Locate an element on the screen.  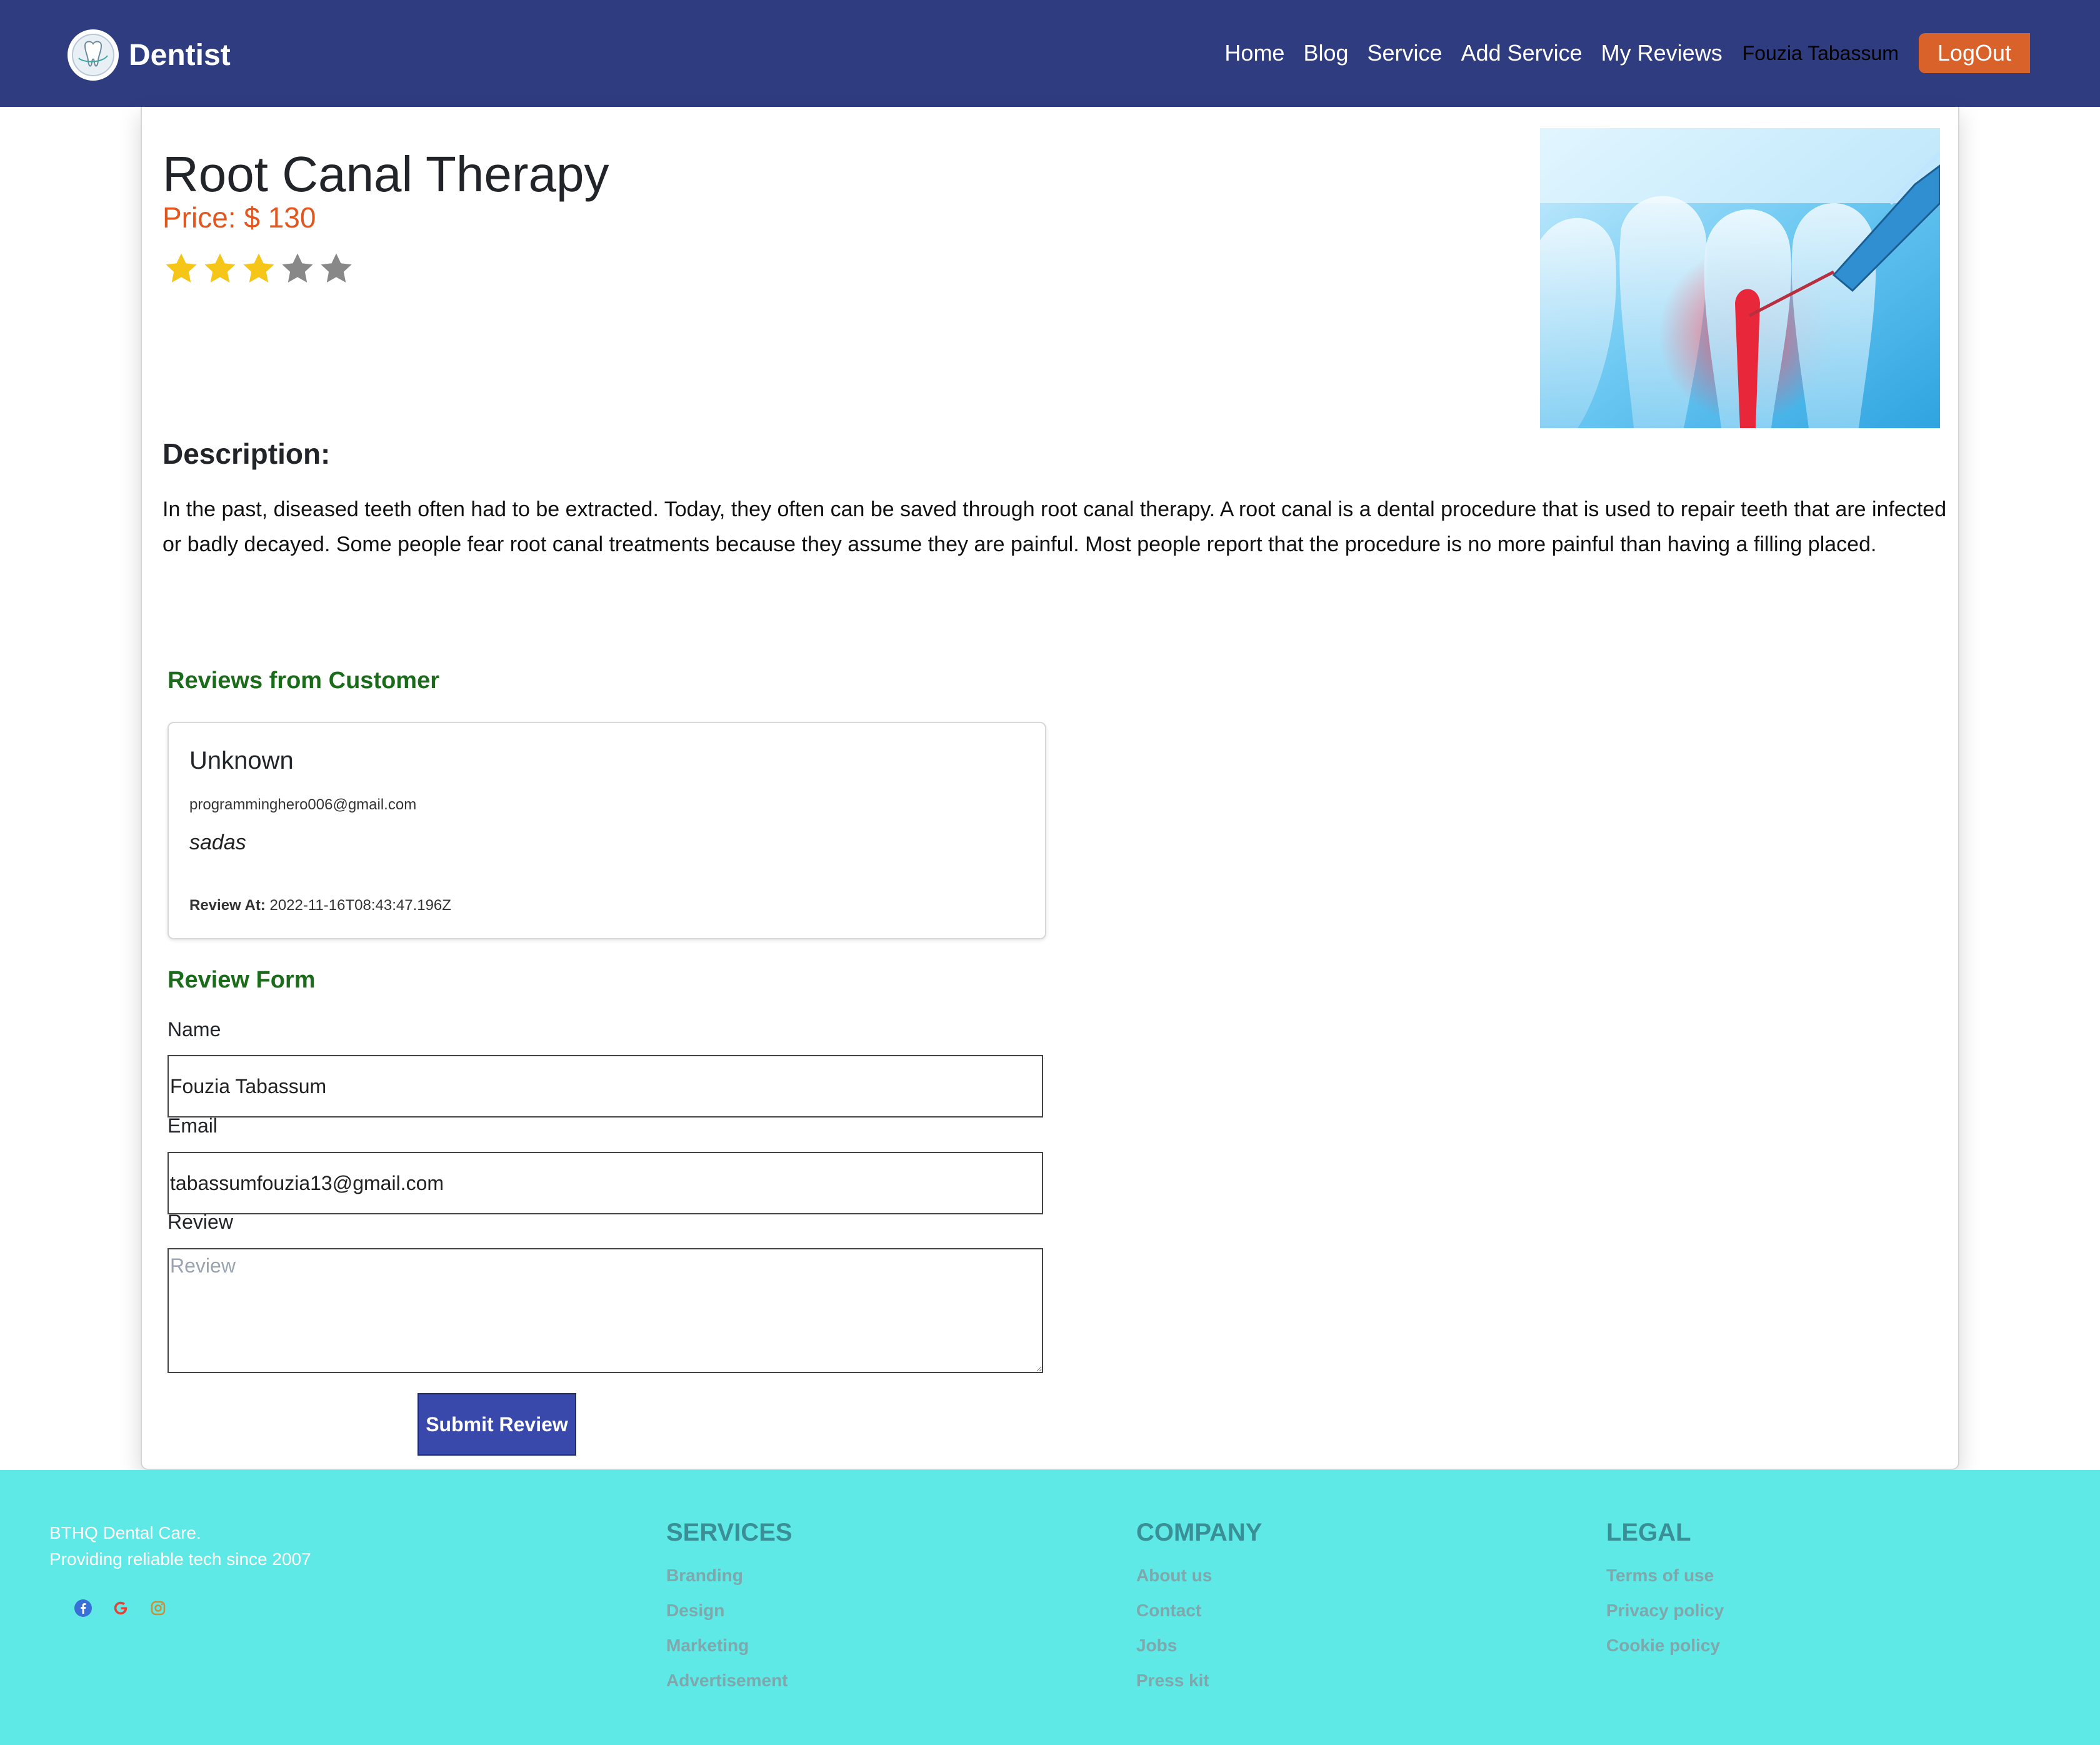
review-textarea is located at coordinates (605, 1310).